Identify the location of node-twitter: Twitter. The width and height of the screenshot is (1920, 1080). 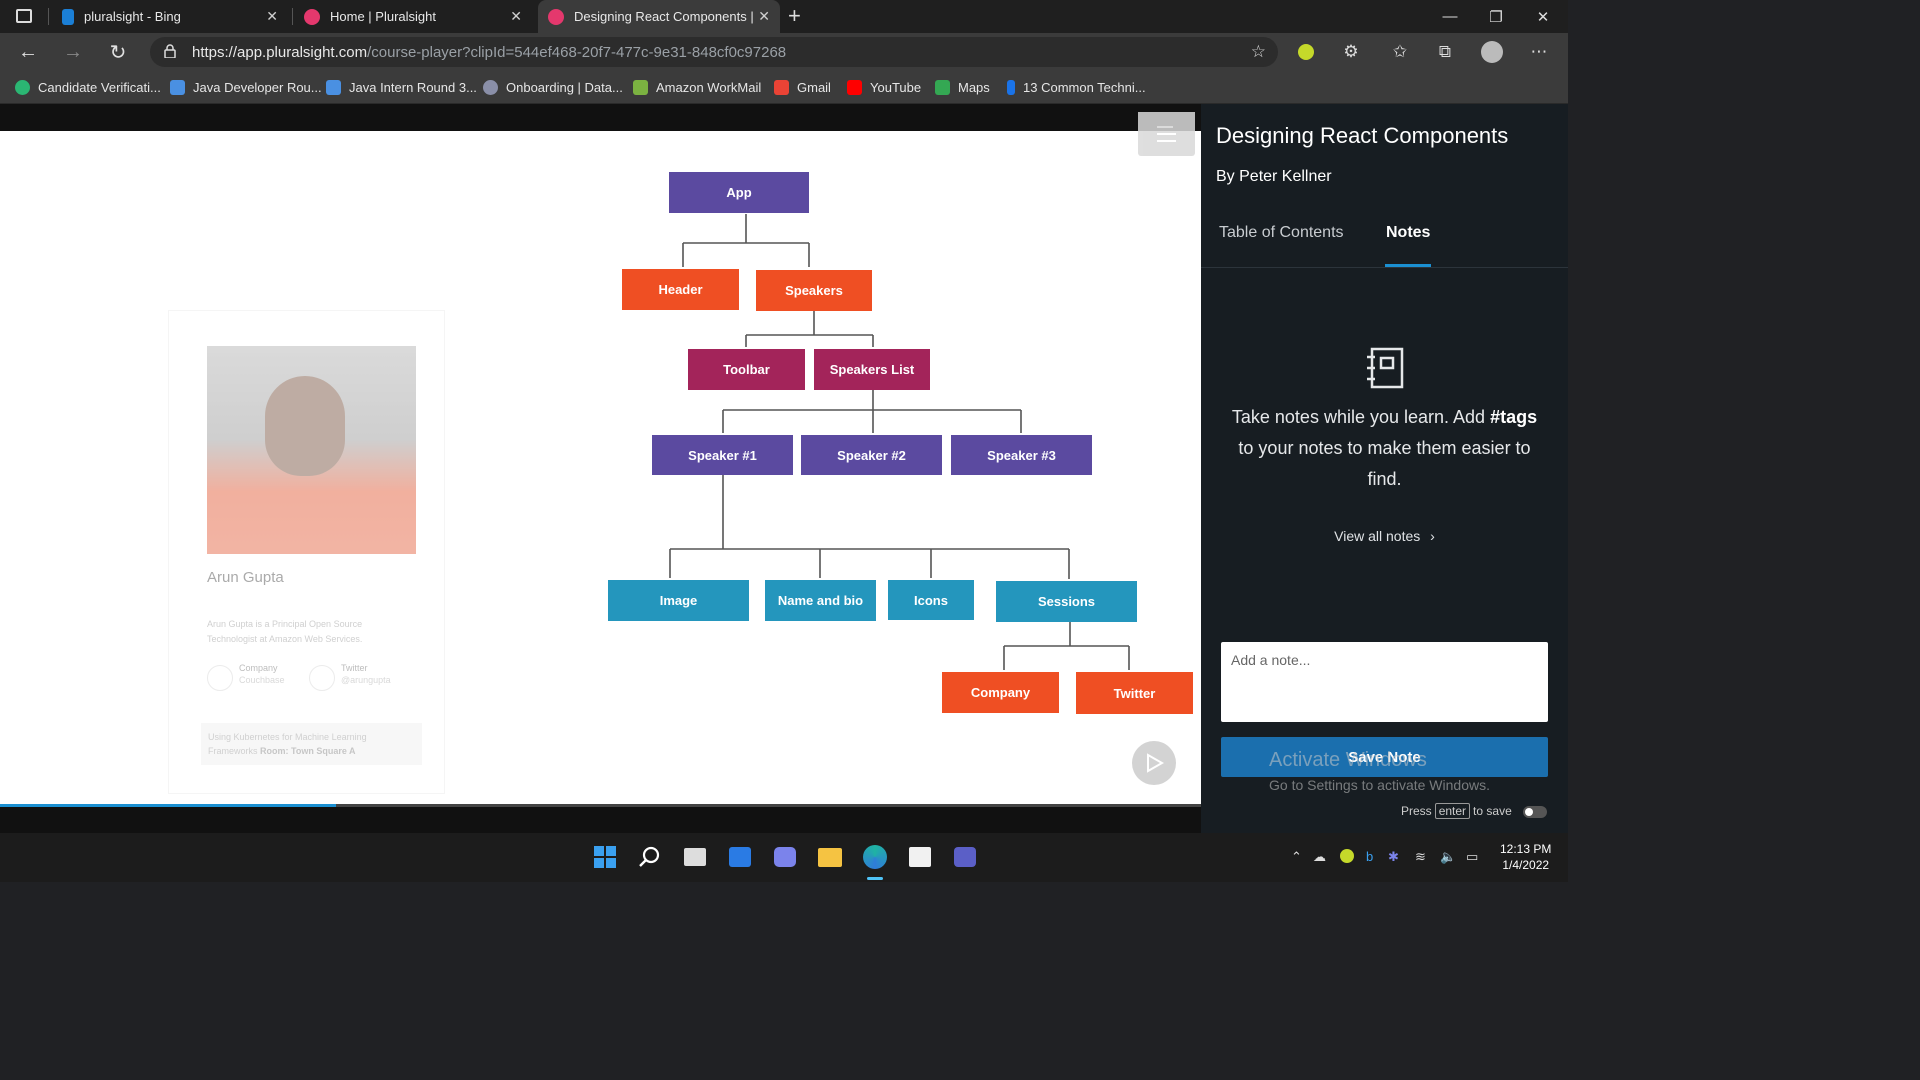
(1134, 693).